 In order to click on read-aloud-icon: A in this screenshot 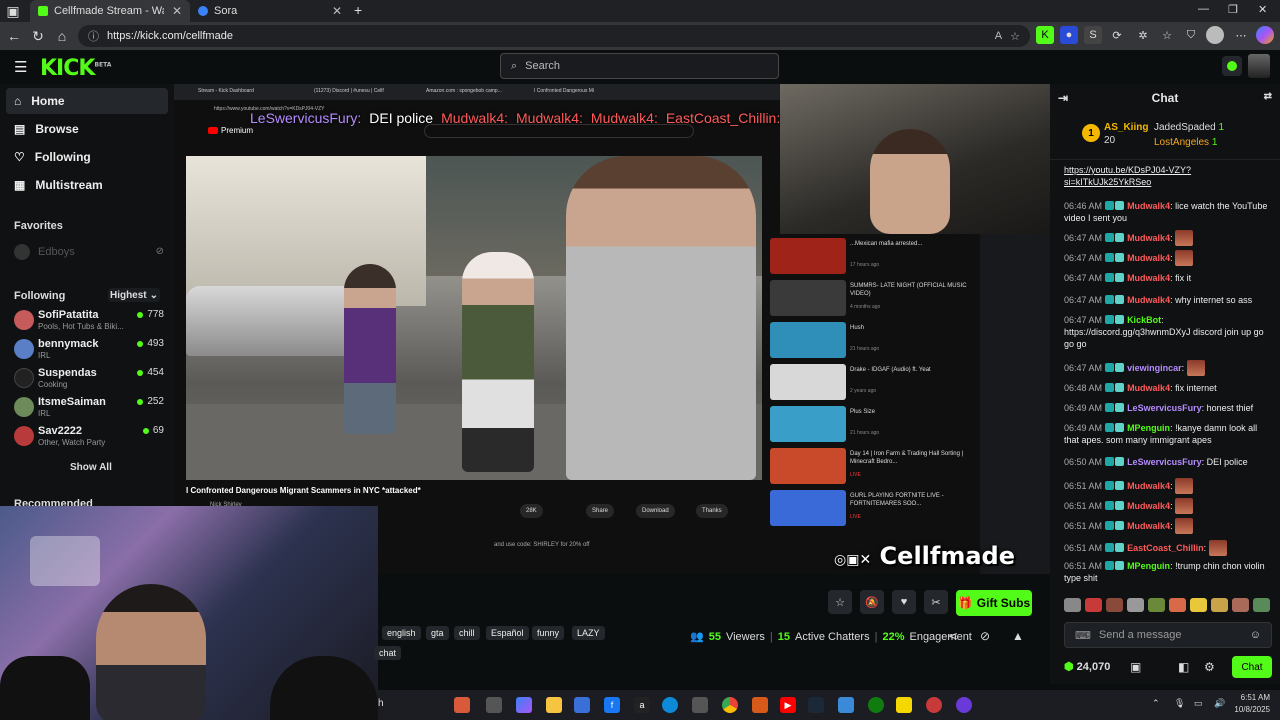, I will do `click(998, 36)`.